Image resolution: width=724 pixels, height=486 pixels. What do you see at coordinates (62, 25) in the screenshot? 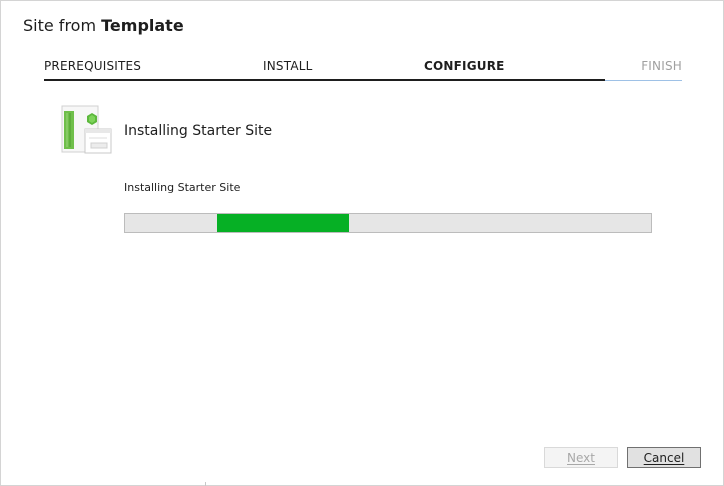
I see `dialog-title-prefix: Site from` at bounding box center [62, 25].